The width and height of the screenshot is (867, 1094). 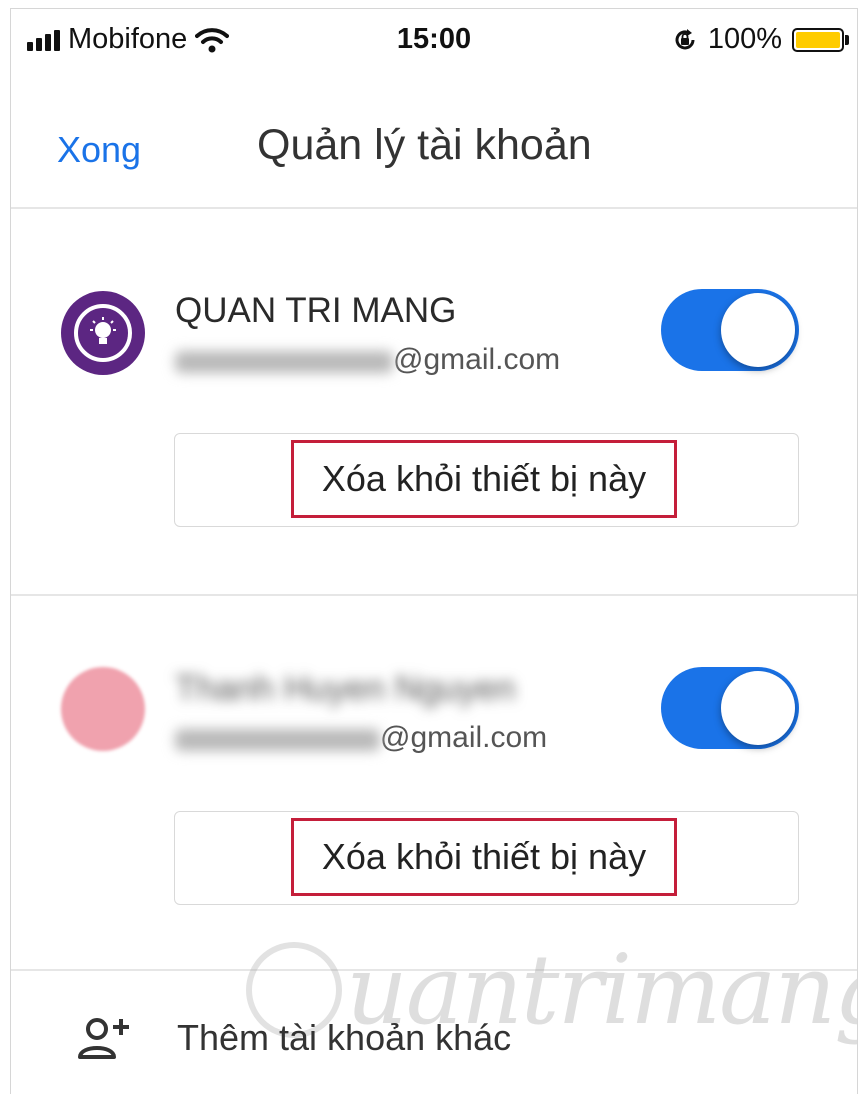 What do you see at coordinates (103, 1038) in the screenshot?
I see `add-person-icon` at bounding box center [103, 1038].